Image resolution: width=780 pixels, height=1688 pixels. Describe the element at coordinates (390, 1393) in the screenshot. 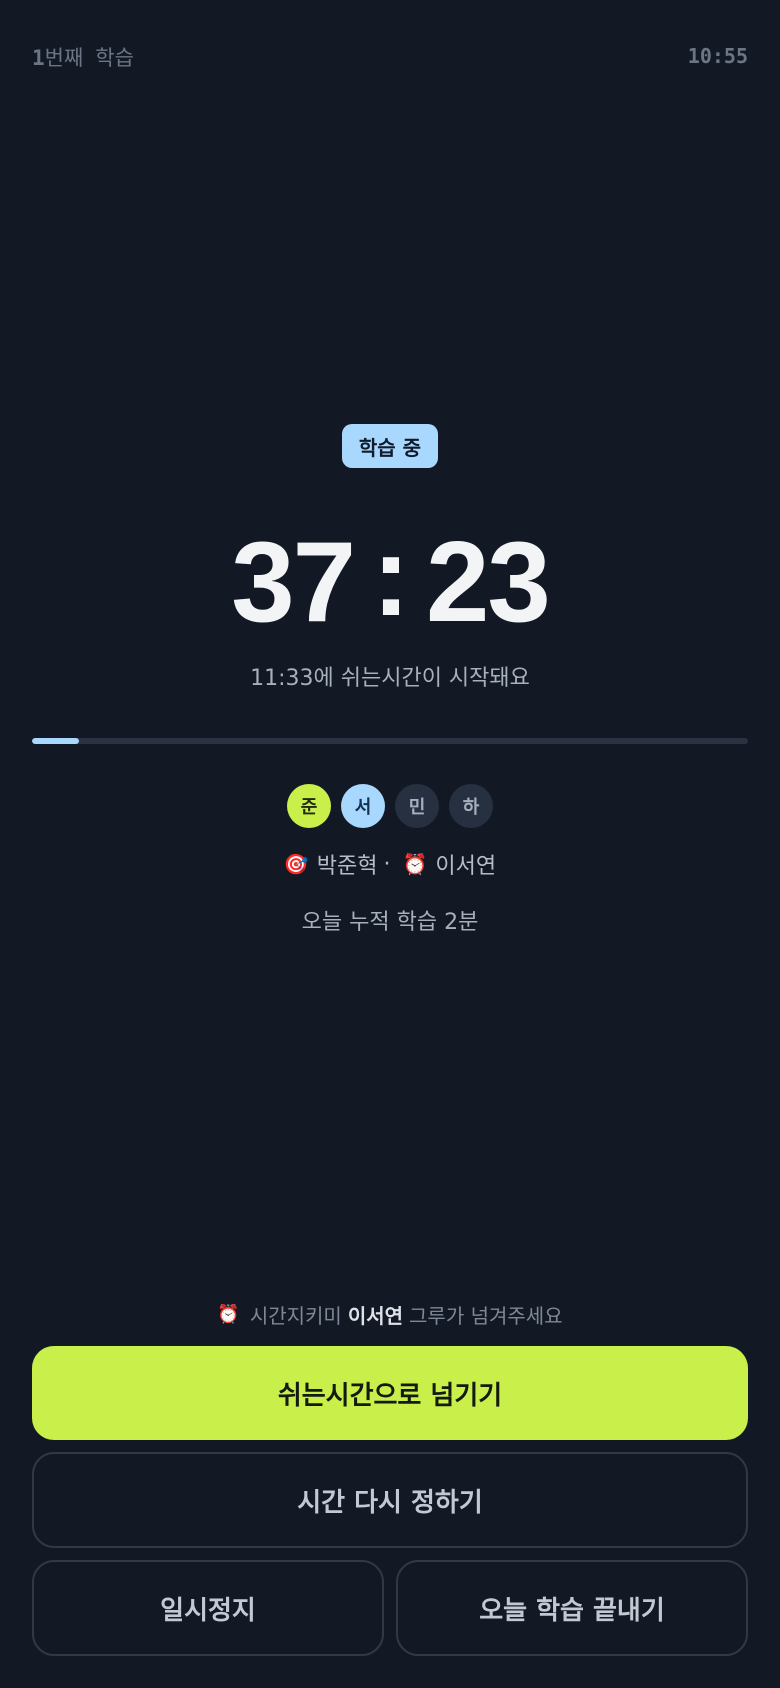

I see `skip-to-break-button: 쉬는시간으로 넘기기` at that location.